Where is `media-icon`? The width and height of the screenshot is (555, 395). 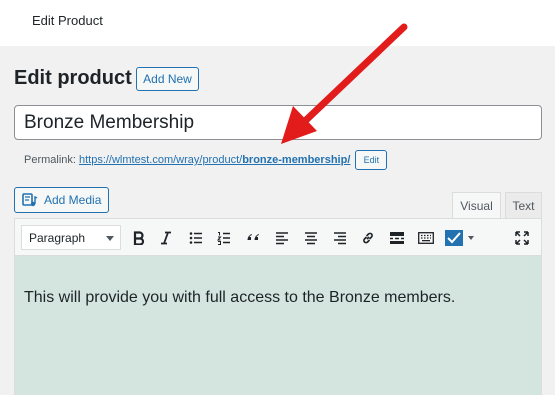 media-icon is located at coordinates (30, 200).